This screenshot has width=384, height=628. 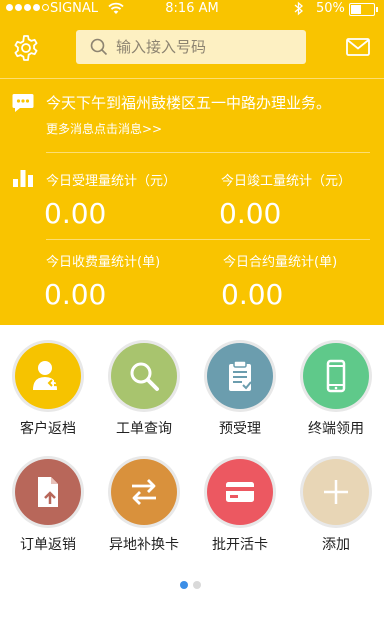 What do you see at coordinates (358, 47) in the screenshot?
I see `mail-icon` at bounding box center [358, 47].